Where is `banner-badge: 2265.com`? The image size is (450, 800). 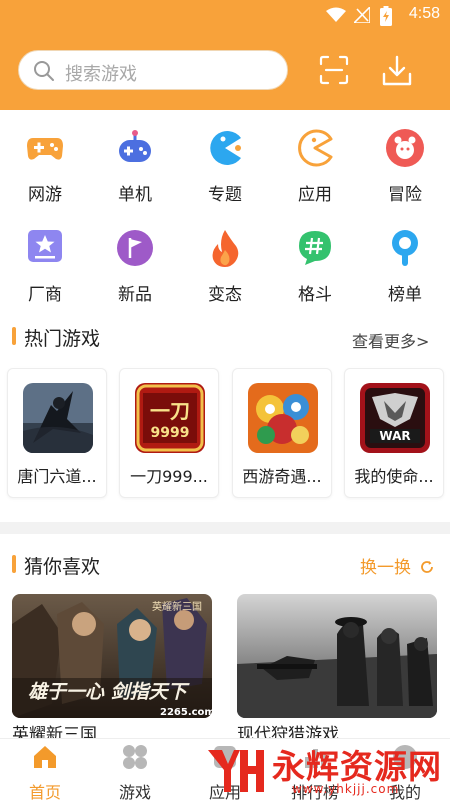
banner-badge: 2265.com is located at coordinates (186, 712).